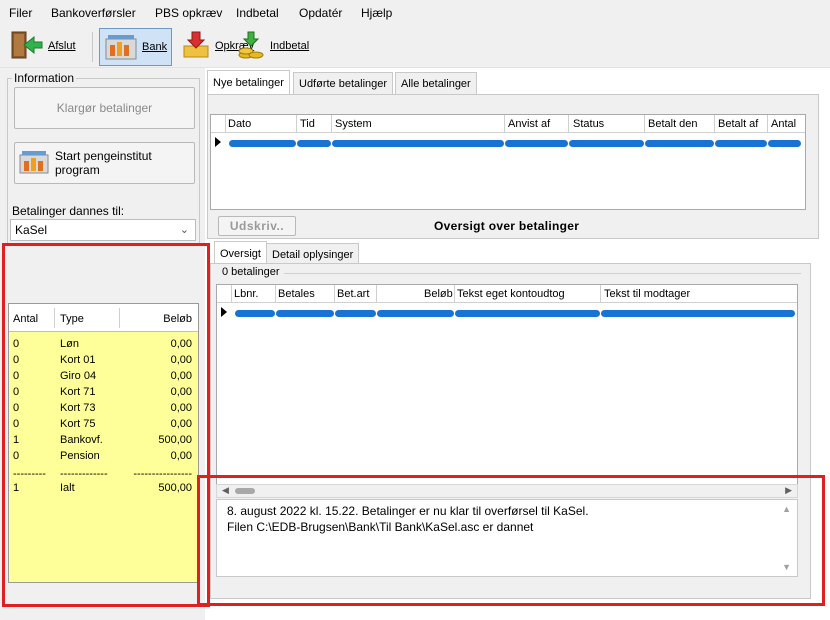 Image resolution: width=830 pixels, height=620 pixels. I want to click on tab-completed-payments: Udførte betalinger, so click(343, 83).